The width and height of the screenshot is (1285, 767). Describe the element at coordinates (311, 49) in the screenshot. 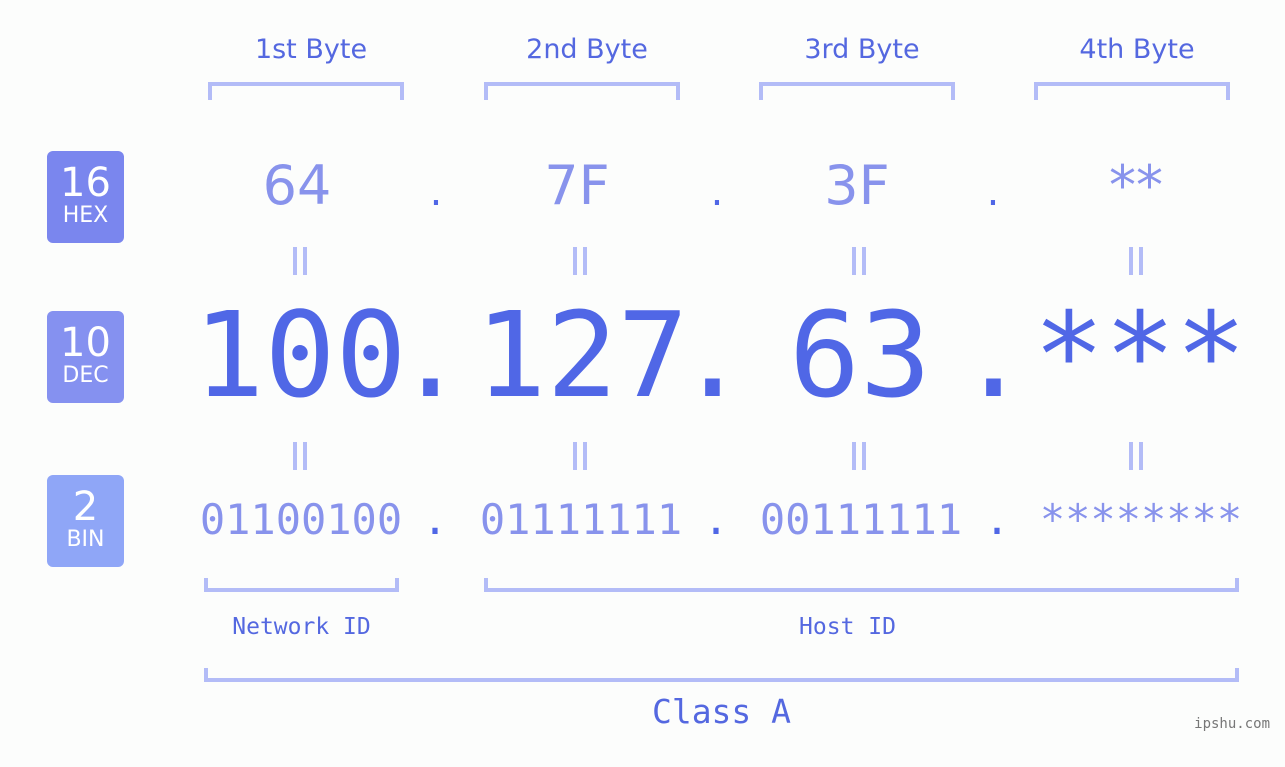

I see `byte-header-1: 1st Byte` at that location.